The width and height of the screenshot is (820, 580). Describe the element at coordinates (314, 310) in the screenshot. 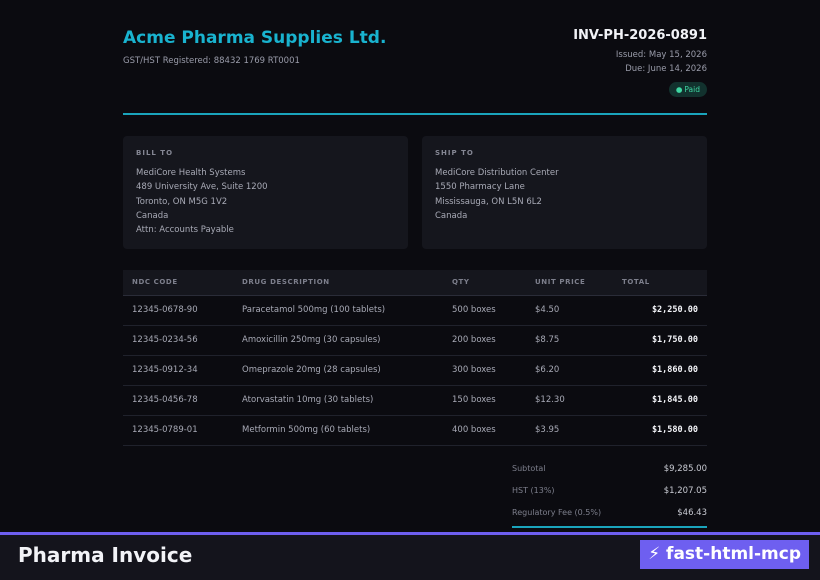

I see `cell-description: Paracetamol 500mg (100 tablets)` at that location.